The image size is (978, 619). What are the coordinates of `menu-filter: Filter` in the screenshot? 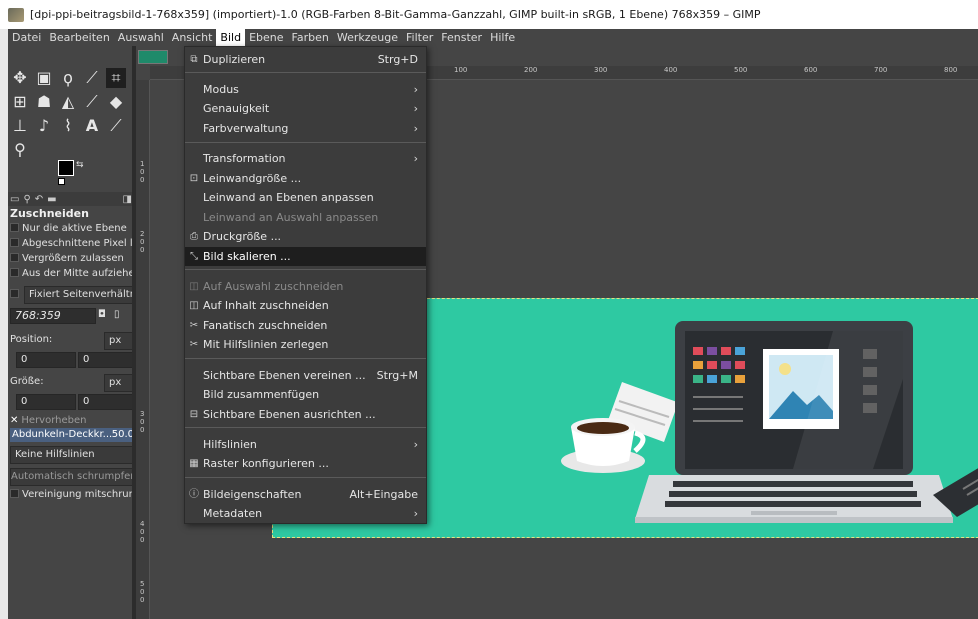 It's located at (419, 37).